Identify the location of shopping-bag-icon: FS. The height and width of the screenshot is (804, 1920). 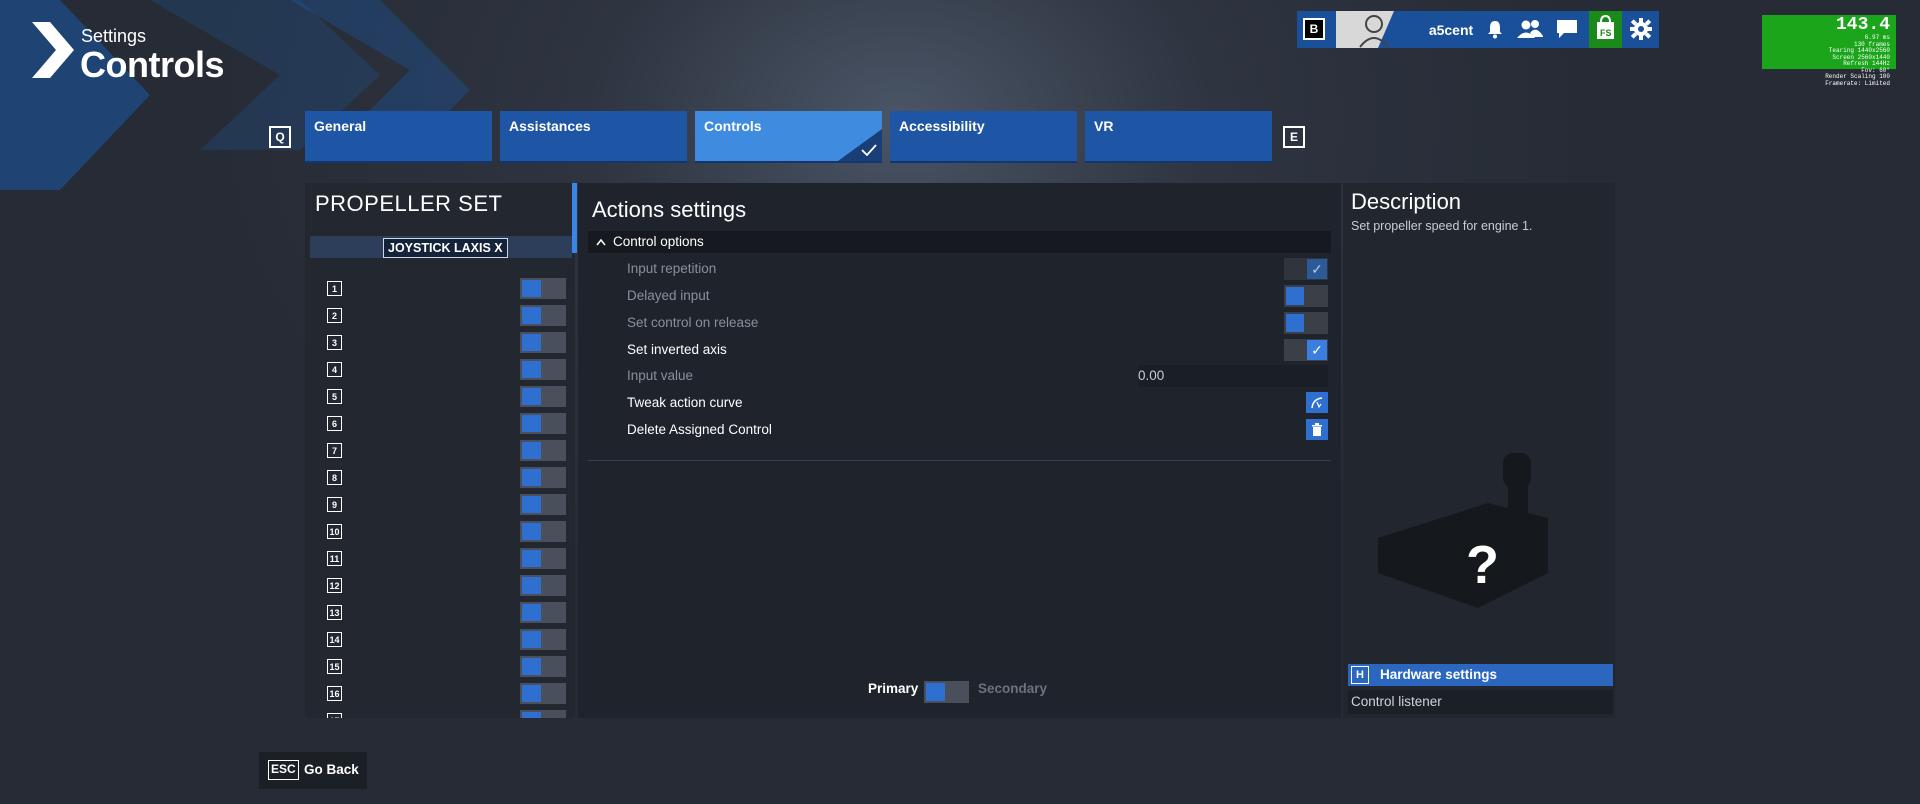
(1605, 26).